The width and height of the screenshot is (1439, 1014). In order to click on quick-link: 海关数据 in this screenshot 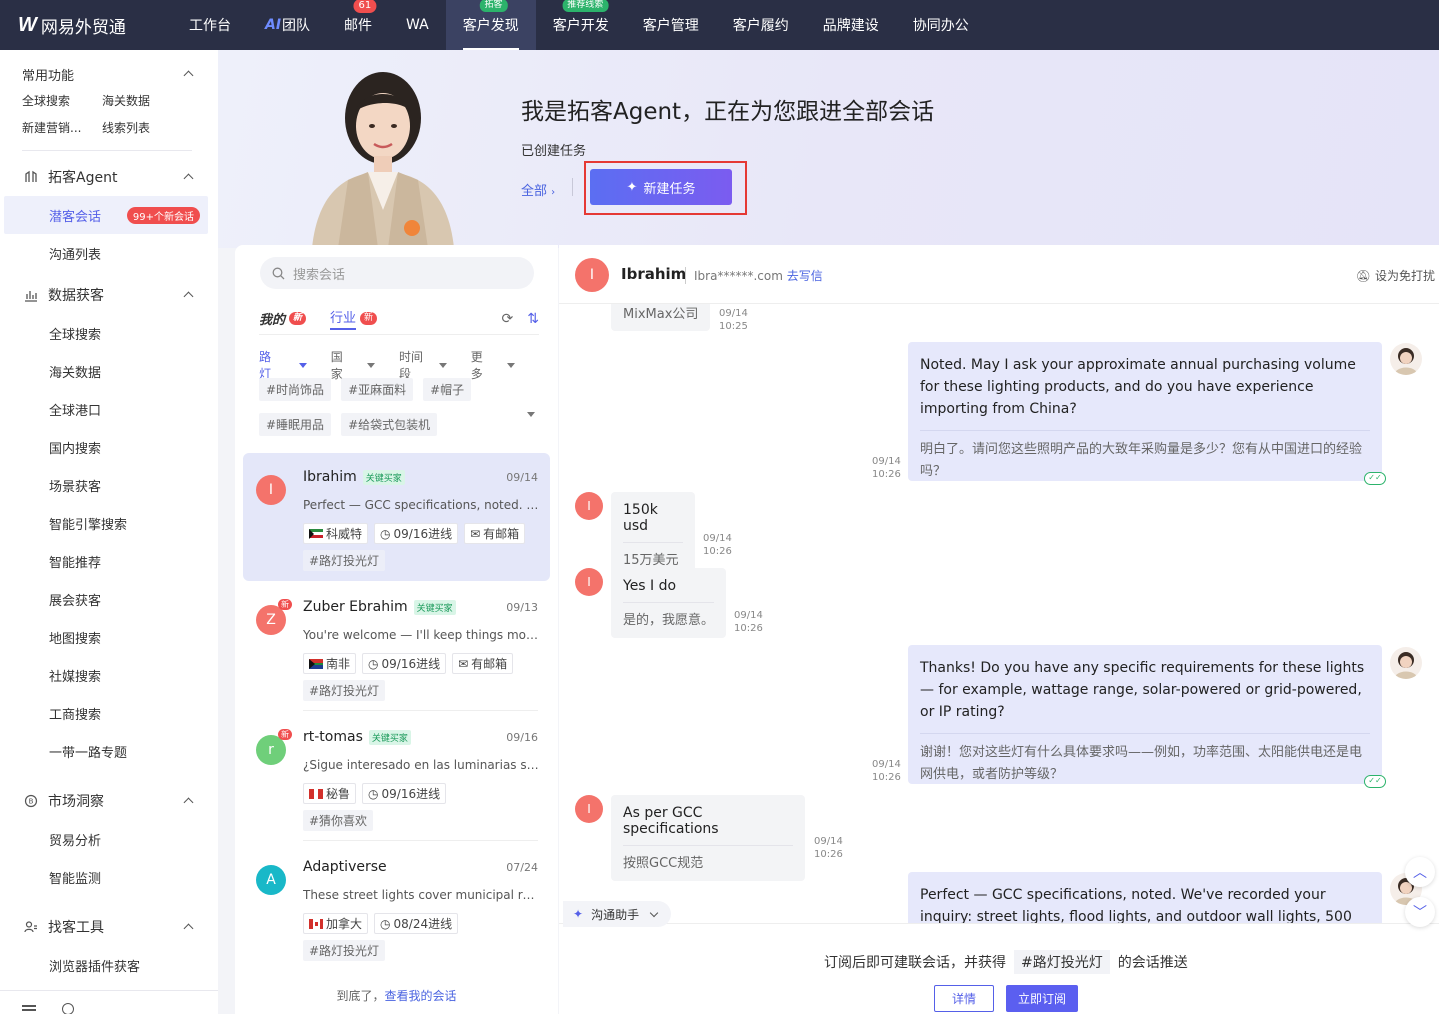, I will do `click(147, 100)`.